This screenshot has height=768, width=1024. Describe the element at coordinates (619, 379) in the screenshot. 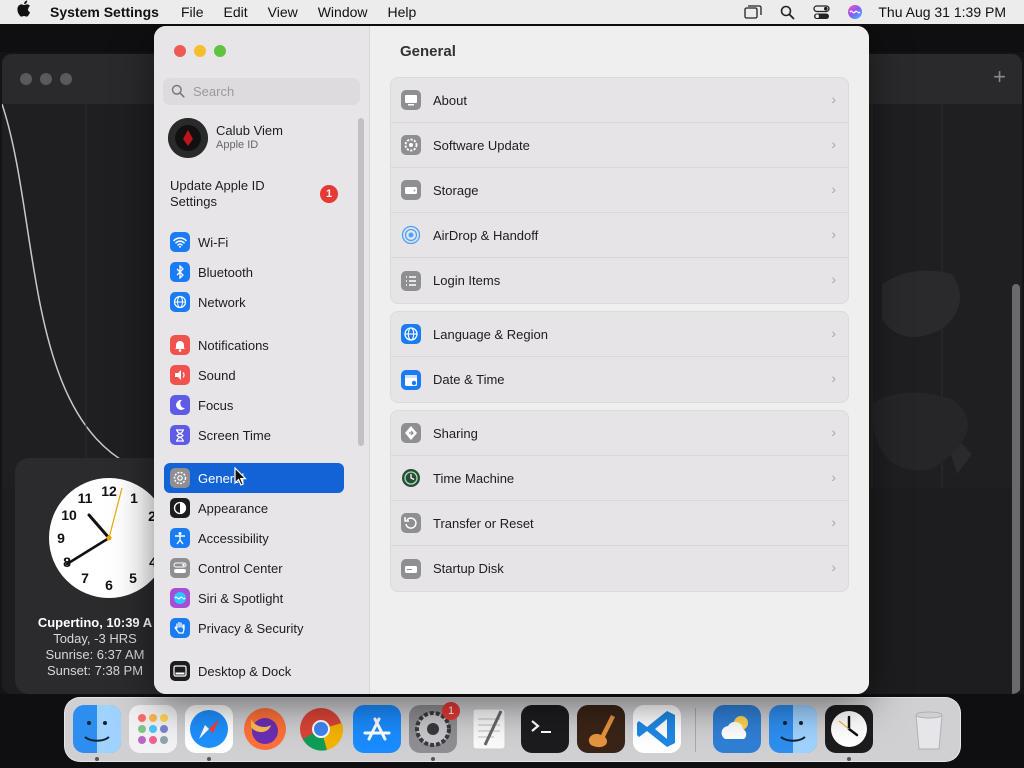

I see `settings-row-date-time: Date & Time ›` at that location.